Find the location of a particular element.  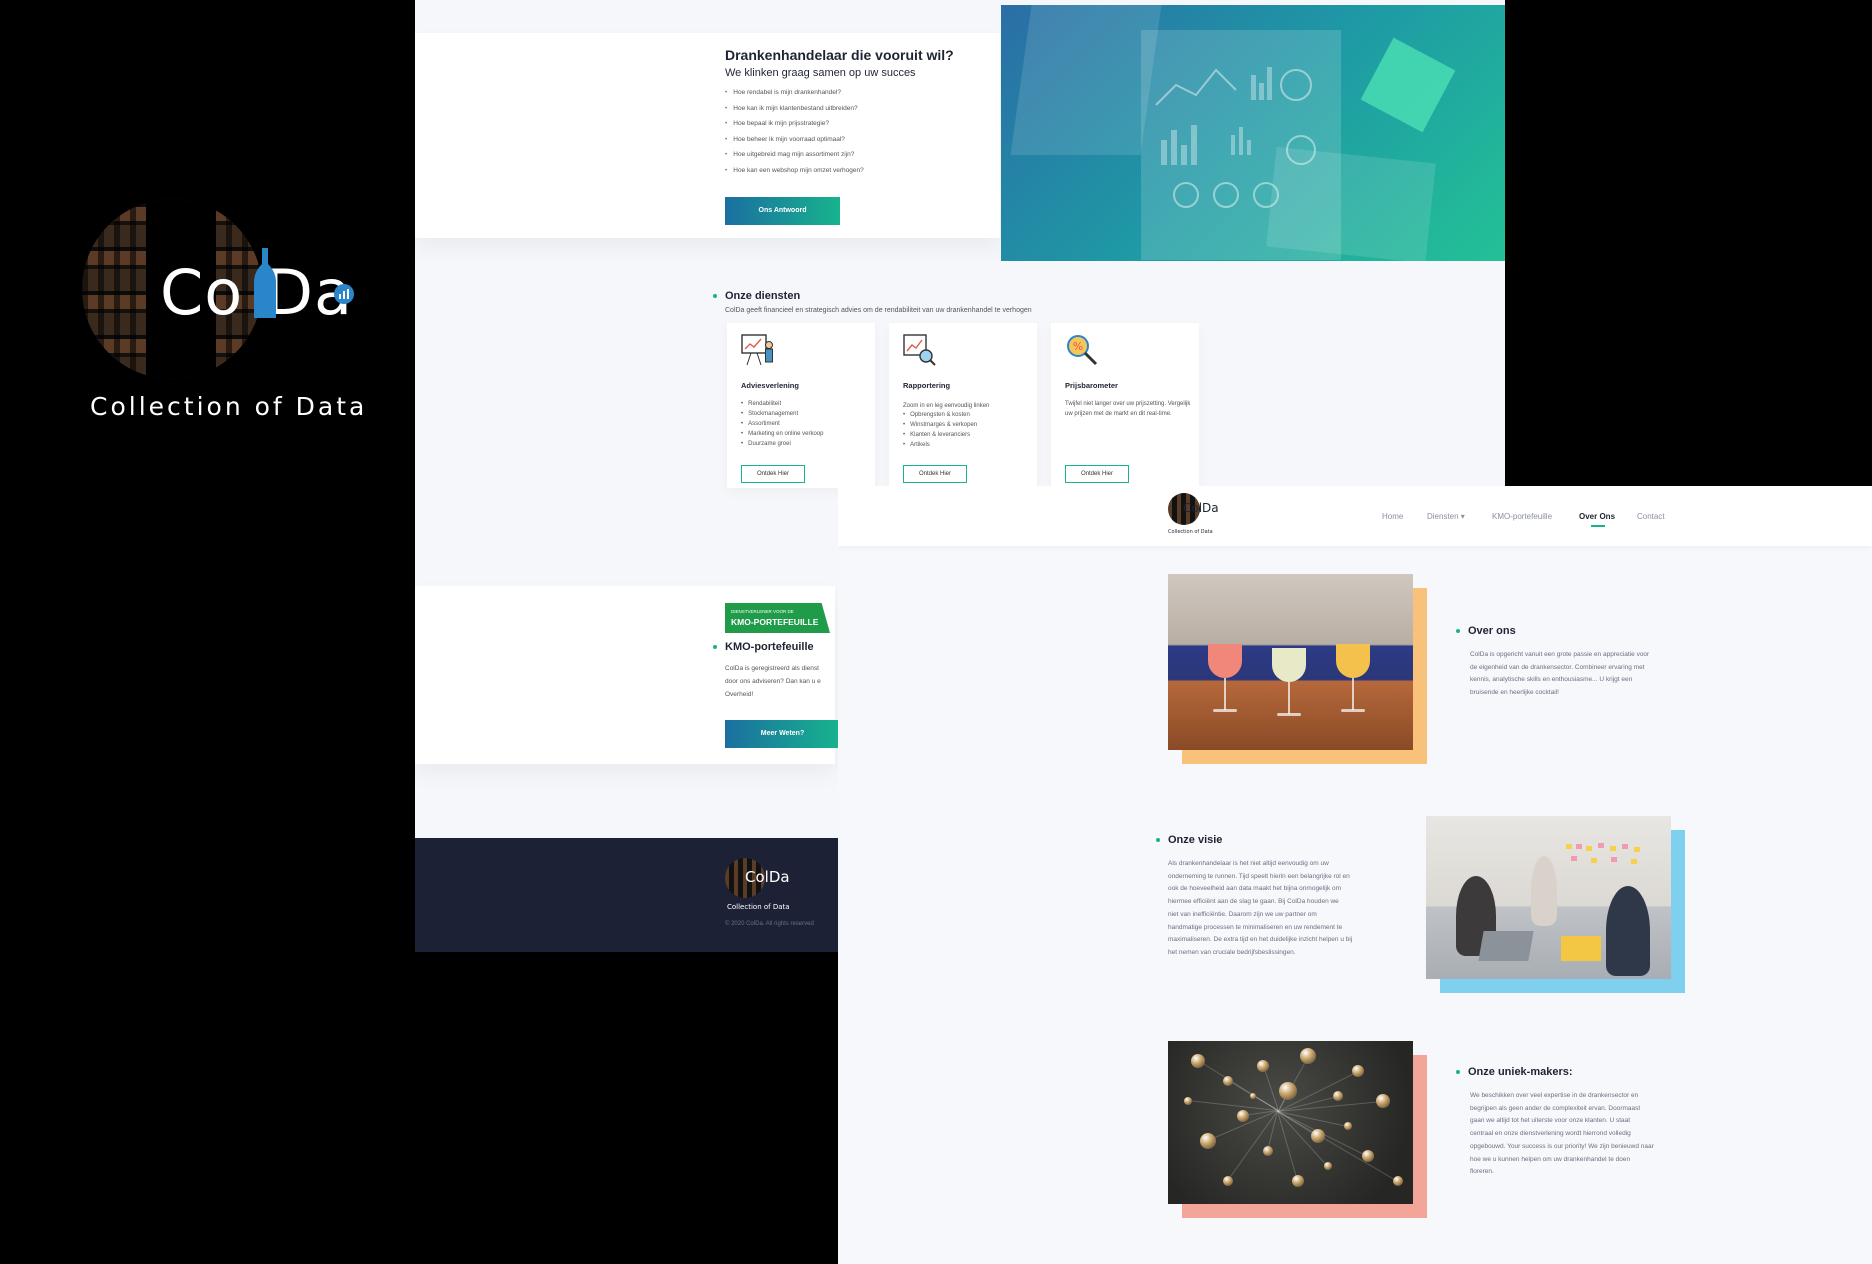

kmo-heading: KMO-portefeuille is located at coordinates (763, 647).